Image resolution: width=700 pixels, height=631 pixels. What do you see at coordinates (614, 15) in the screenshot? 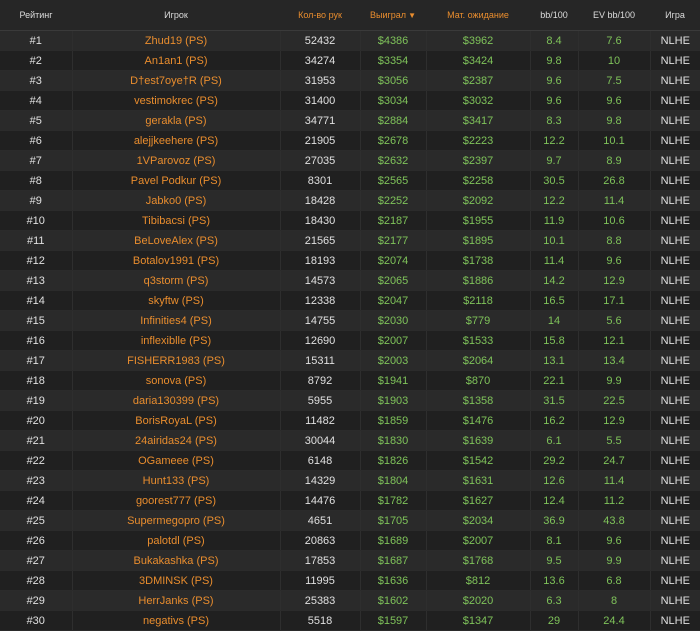
I see `header-evbb100: EV bb/100` at bounding box center [614, 15].